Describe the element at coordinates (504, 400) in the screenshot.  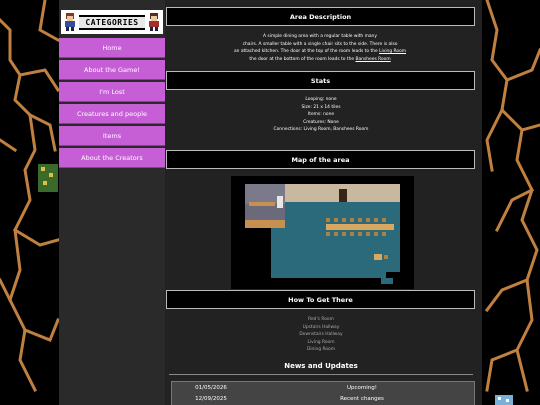
I see `flower-sprite-icon` at that location.